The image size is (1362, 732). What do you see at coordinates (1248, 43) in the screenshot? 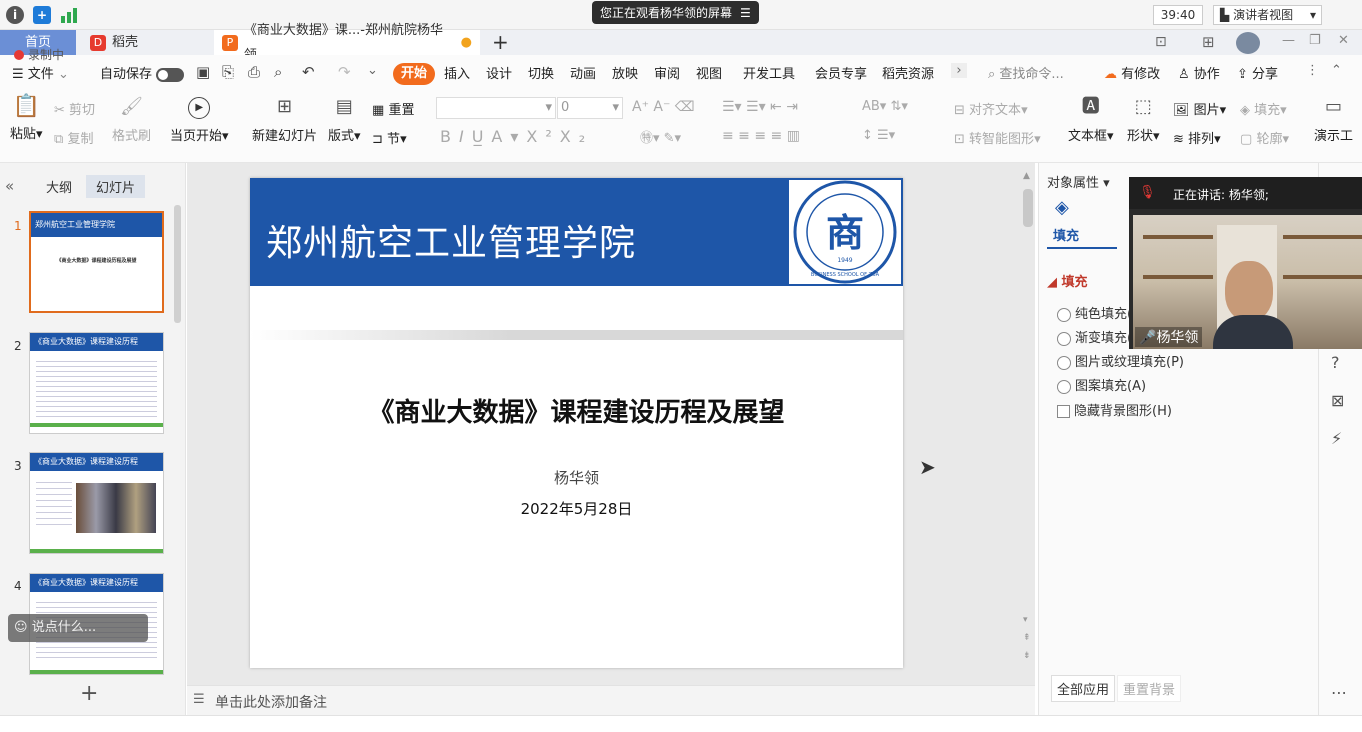
I see `avatar` at bounding box center [1248, 43].